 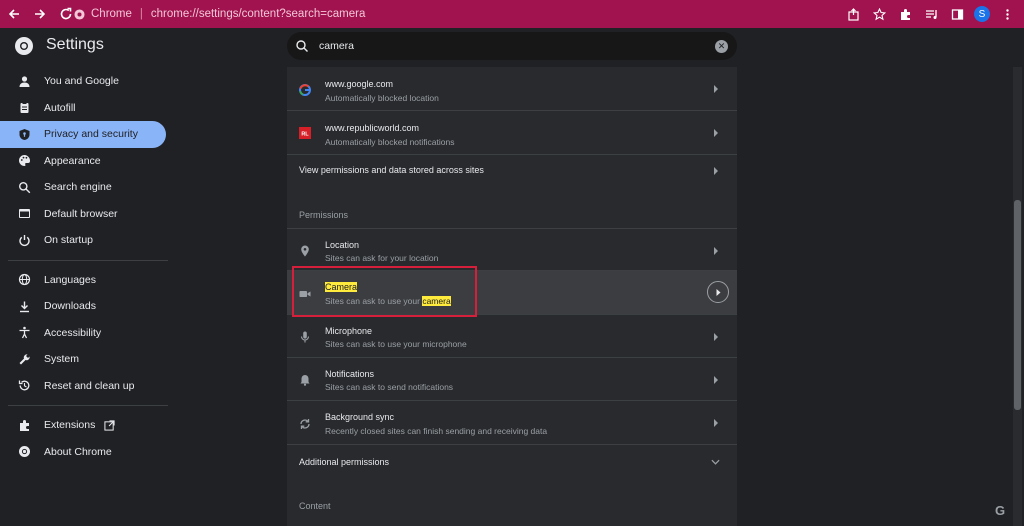 I want to click on sidebar-item-accessibility: Accessibility, so click(x=90, y=333).